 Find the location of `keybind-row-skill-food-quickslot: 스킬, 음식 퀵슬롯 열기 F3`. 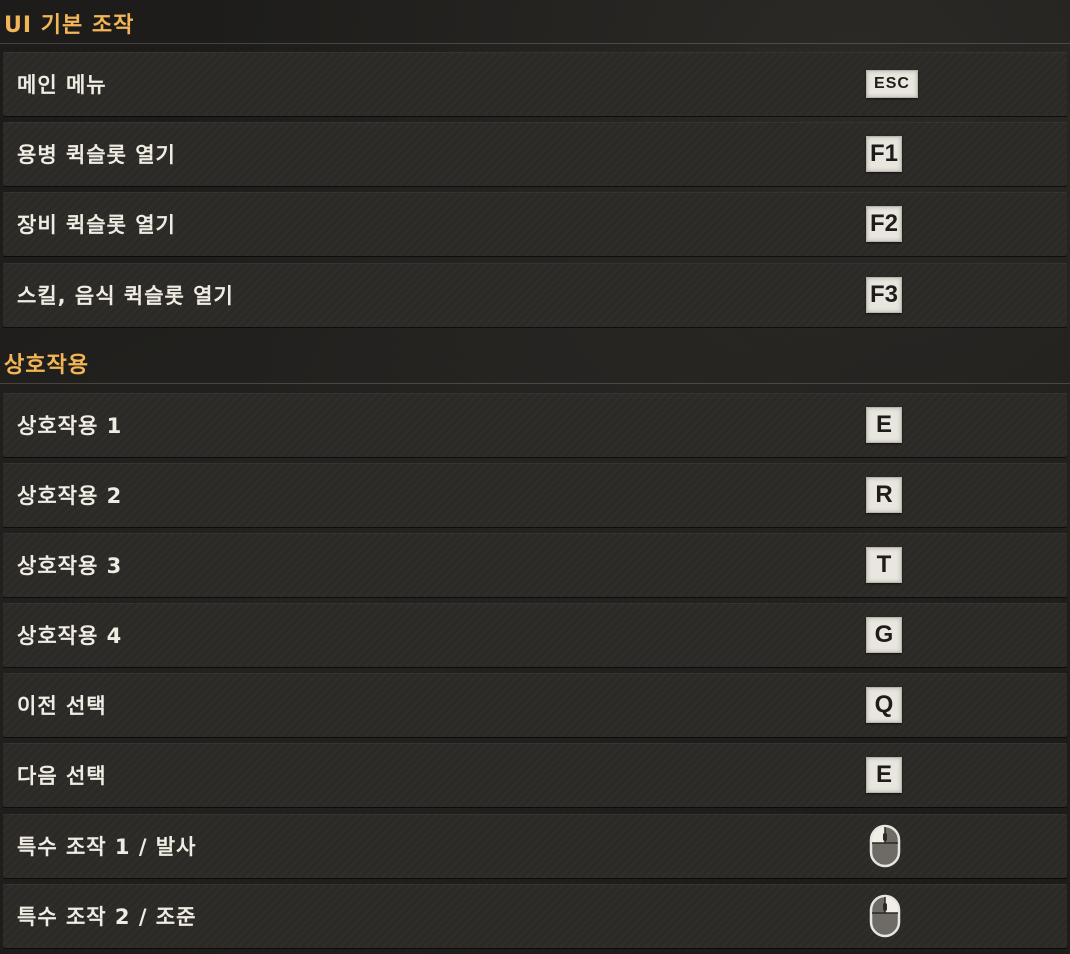

keybind-row-skill-food-quickslot: 스킬, 음식 퀵슬롯 열기 F3 is located at coordinates (535, 295).